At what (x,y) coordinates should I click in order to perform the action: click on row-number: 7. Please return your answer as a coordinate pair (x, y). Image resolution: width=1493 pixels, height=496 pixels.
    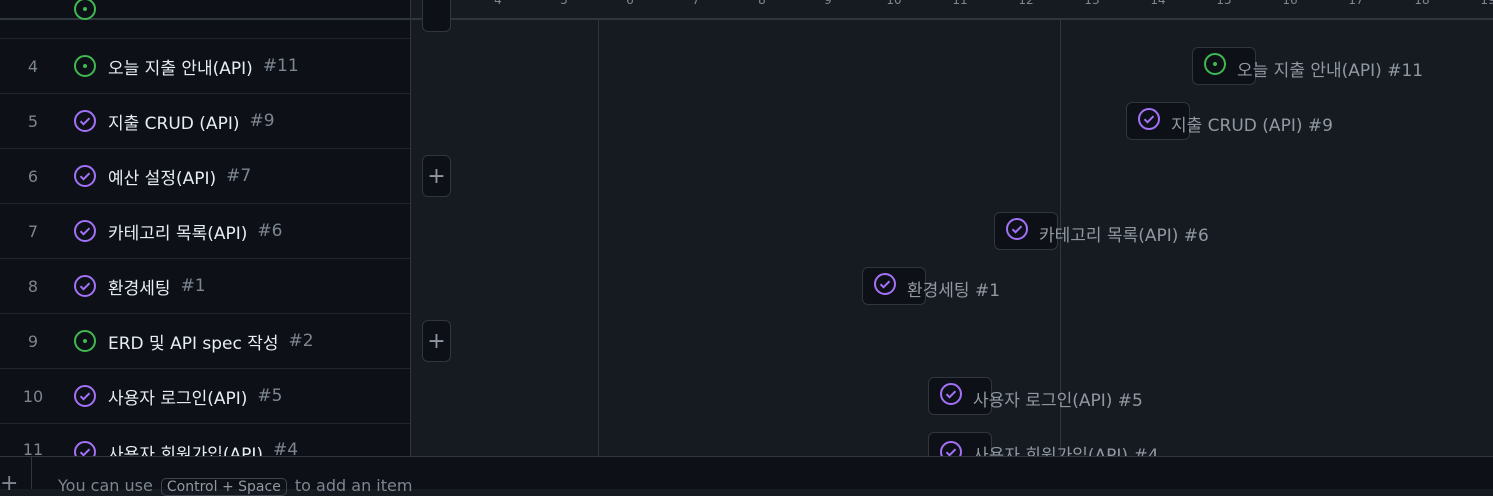
    Looking at the image, I should click on (33, 231).